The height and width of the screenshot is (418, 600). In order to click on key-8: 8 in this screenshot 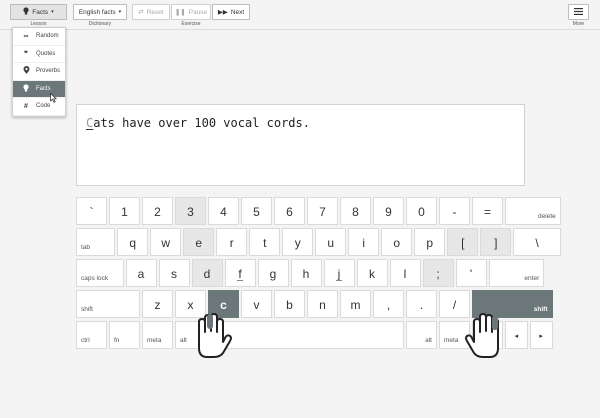, I will do `click(355, 211)`.